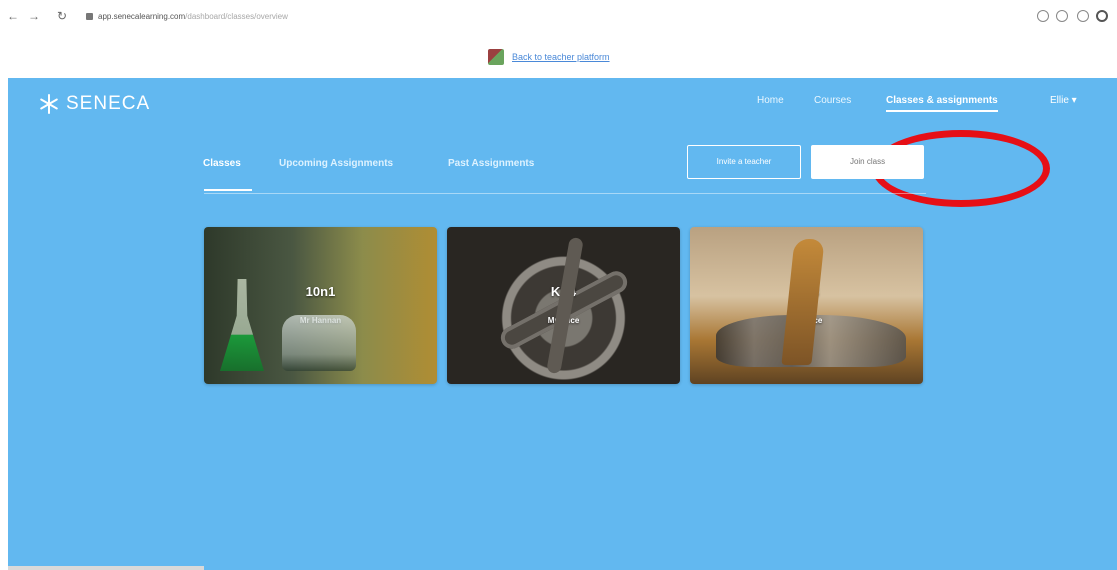 Image resolution: width=1117 pixels, height=570 pixels. What do you see at coordinates (561, 57) in the screenshot?
I see `back-to-teacher-platform-label: Back to teacher platform` at bounding box center [561, 57].